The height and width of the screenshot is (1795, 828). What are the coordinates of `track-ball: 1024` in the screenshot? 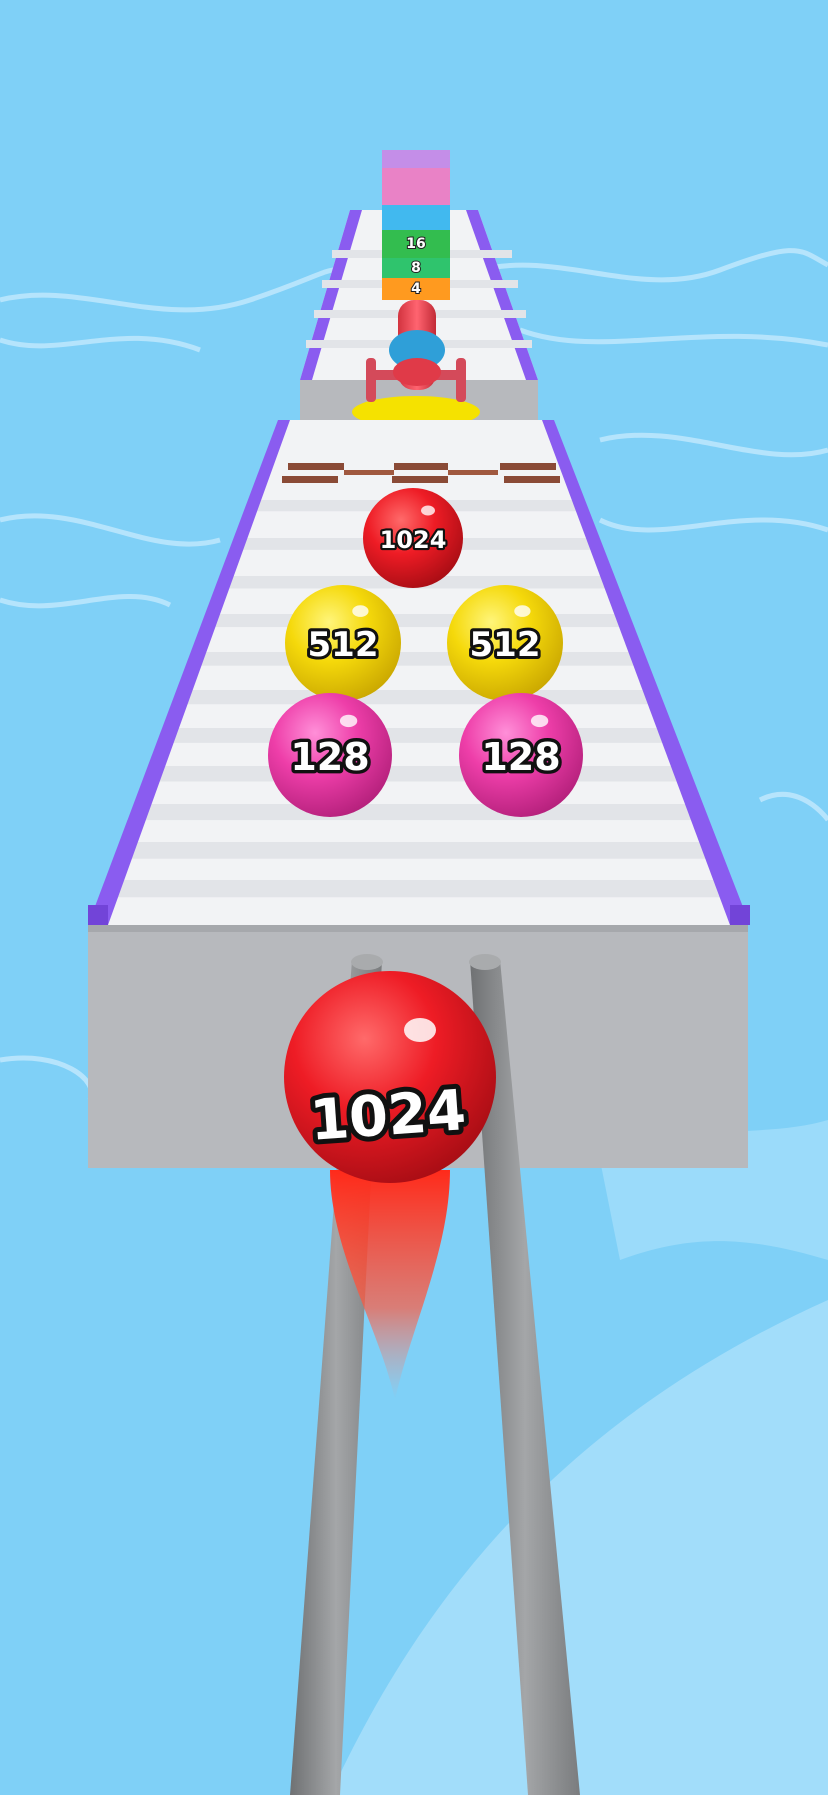 It's located at (413, 538).